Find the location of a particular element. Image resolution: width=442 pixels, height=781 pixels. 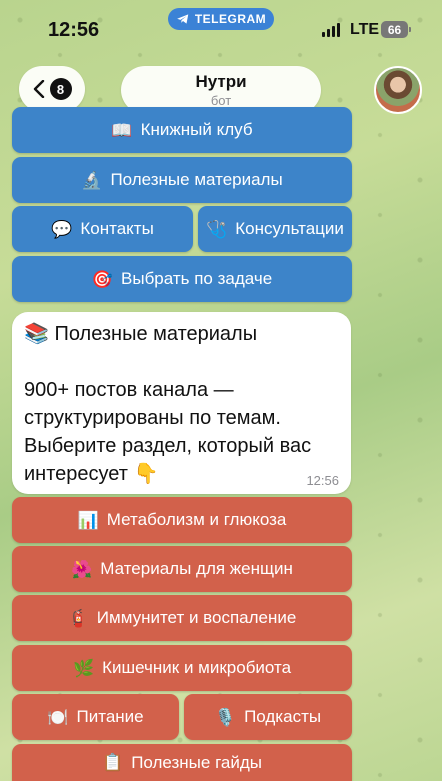

telegram-badge-label: TELEGRAM is located at coordinates (230, 19).